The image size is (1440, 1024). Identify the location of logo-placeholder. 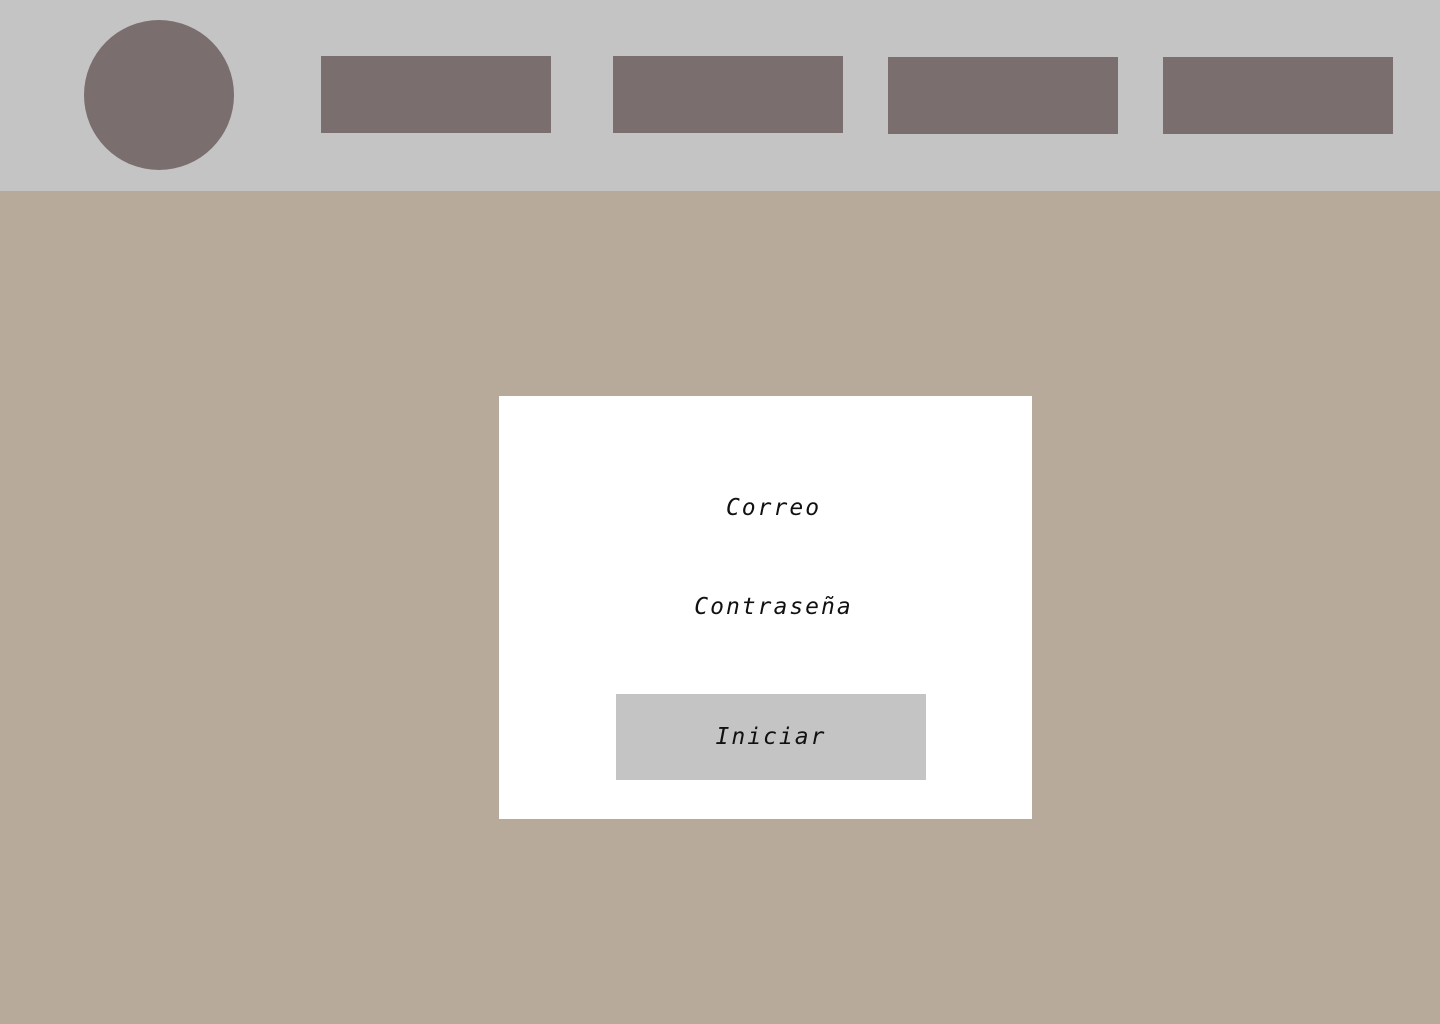
(159, 95).